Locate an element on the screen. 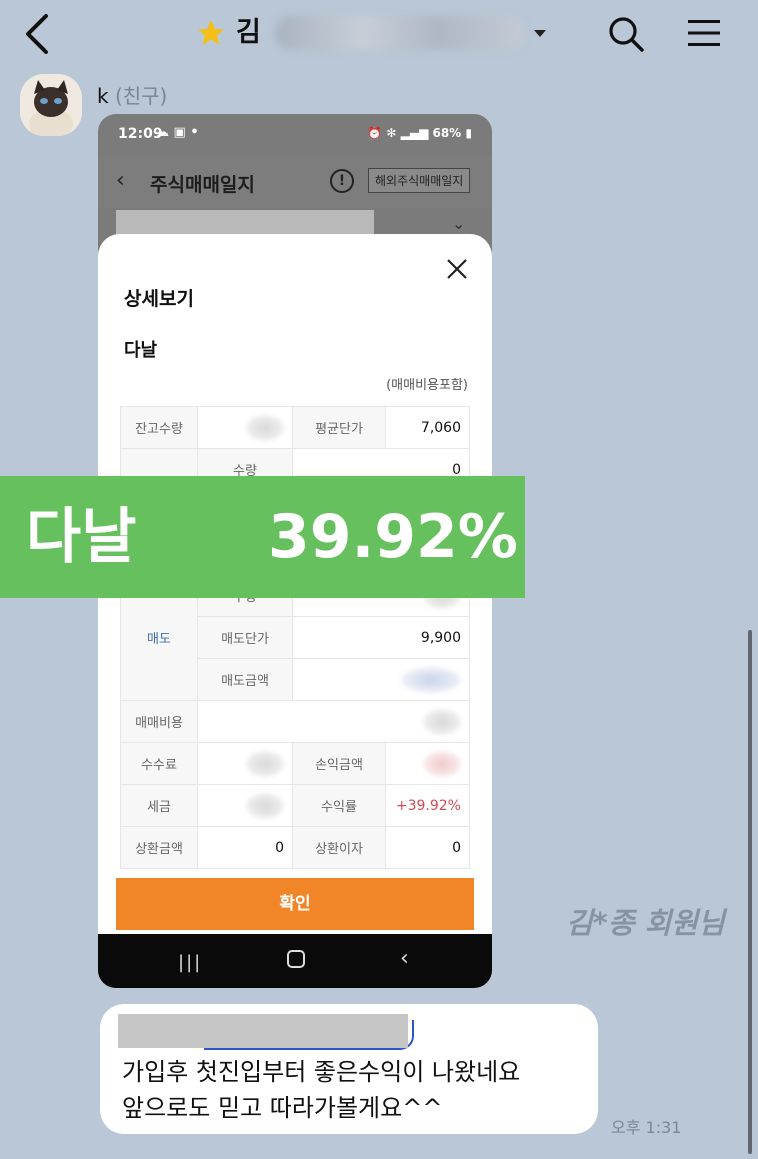 Image resolution: width=758 pixels, height=1159 pixels. sell-amount-label: 매도금액 is located at coordinates (245, 679).